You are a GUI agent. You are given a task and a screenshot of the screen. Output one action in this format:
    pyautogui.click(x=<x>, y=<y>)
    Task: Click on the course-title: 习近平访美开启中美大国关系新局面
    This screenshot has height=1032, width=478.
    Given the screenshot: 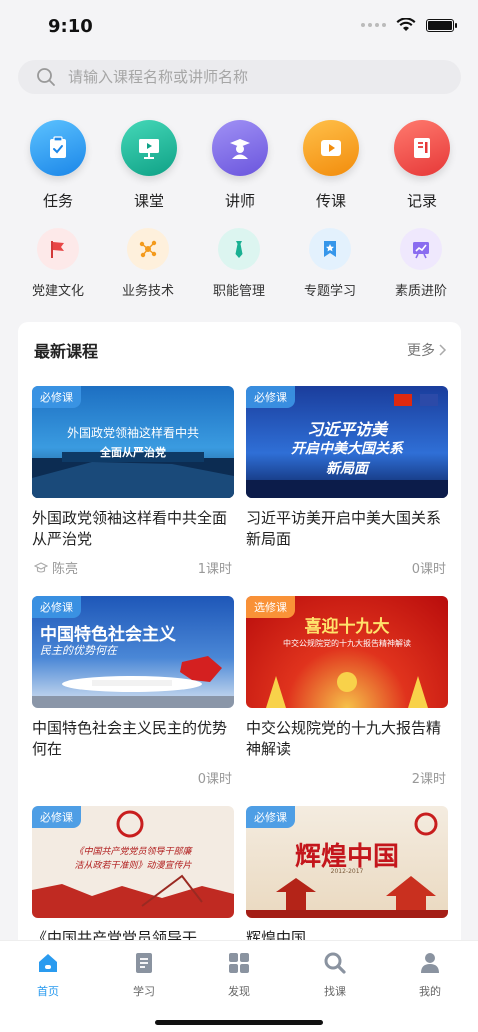 What is the action you would take?
    pyautogui.click(x=344, y=528)
    